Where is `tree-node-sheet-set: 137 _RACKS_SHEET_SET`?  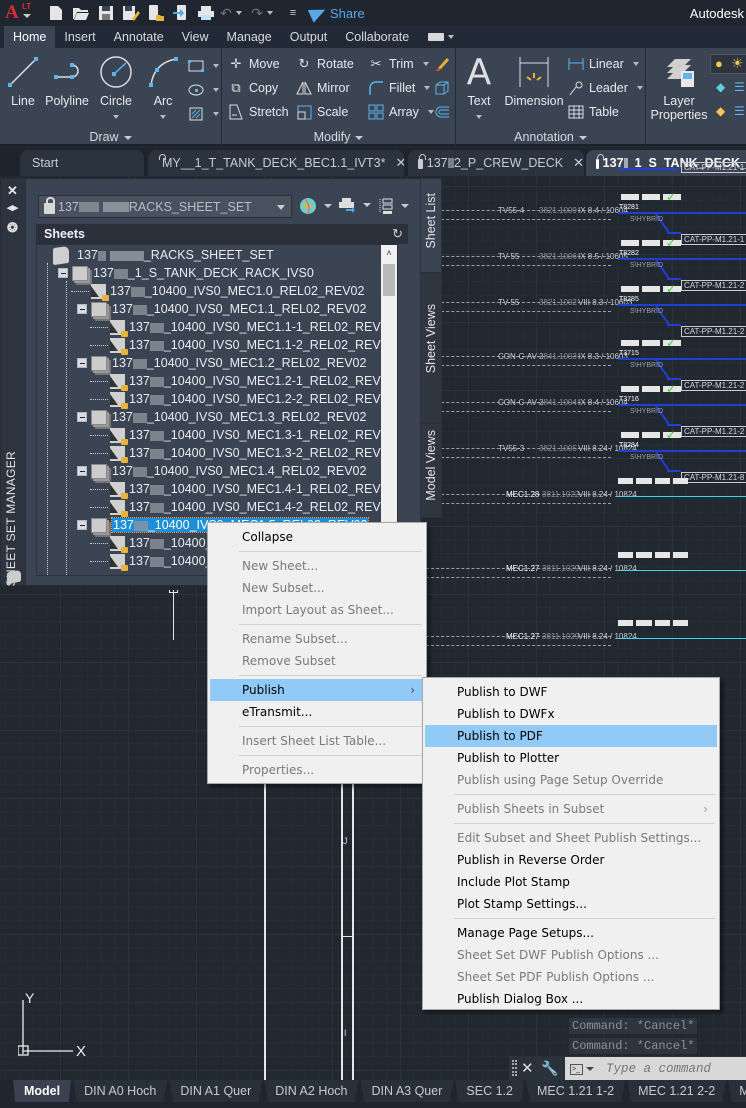 tree-node-sheet-set: 137 _RACKS_SHEET_SET is located at coordinates (163, 255).